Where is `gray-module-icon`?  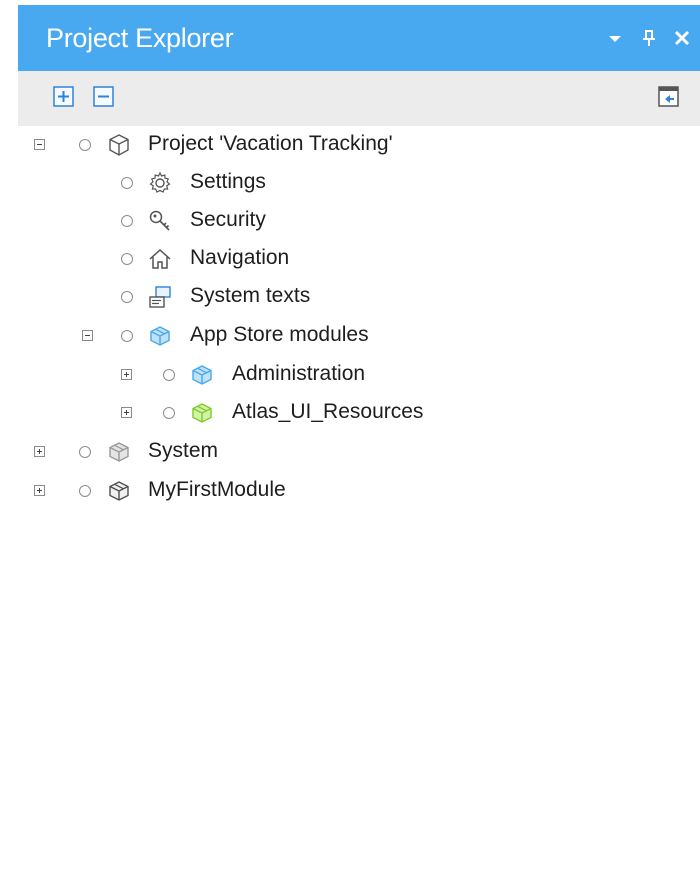 gray-module-icon is located at coordinates (119, 452).